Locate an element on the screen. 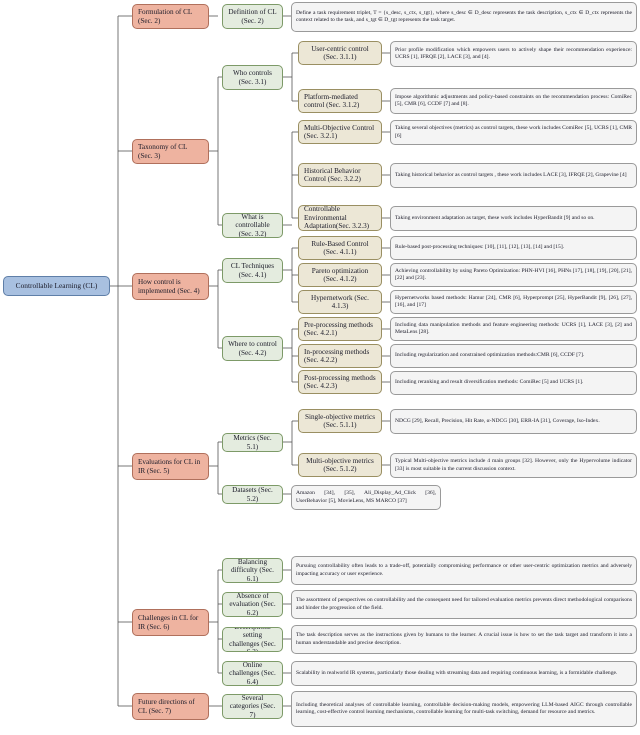 The image size is (640, 735). node-datasets: Datasets (Sec. 5.2) is located at coordinates (252, 494).